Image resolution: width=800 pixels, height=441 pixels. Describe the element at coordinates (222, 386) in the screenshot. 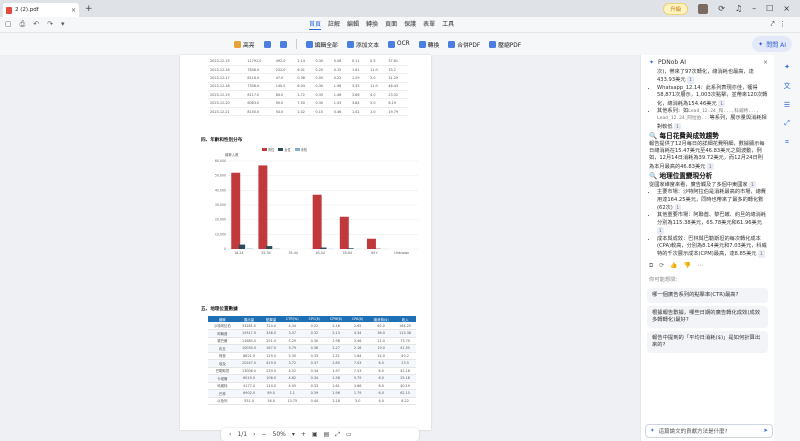

I see `table-cell: 科威特` at that location.